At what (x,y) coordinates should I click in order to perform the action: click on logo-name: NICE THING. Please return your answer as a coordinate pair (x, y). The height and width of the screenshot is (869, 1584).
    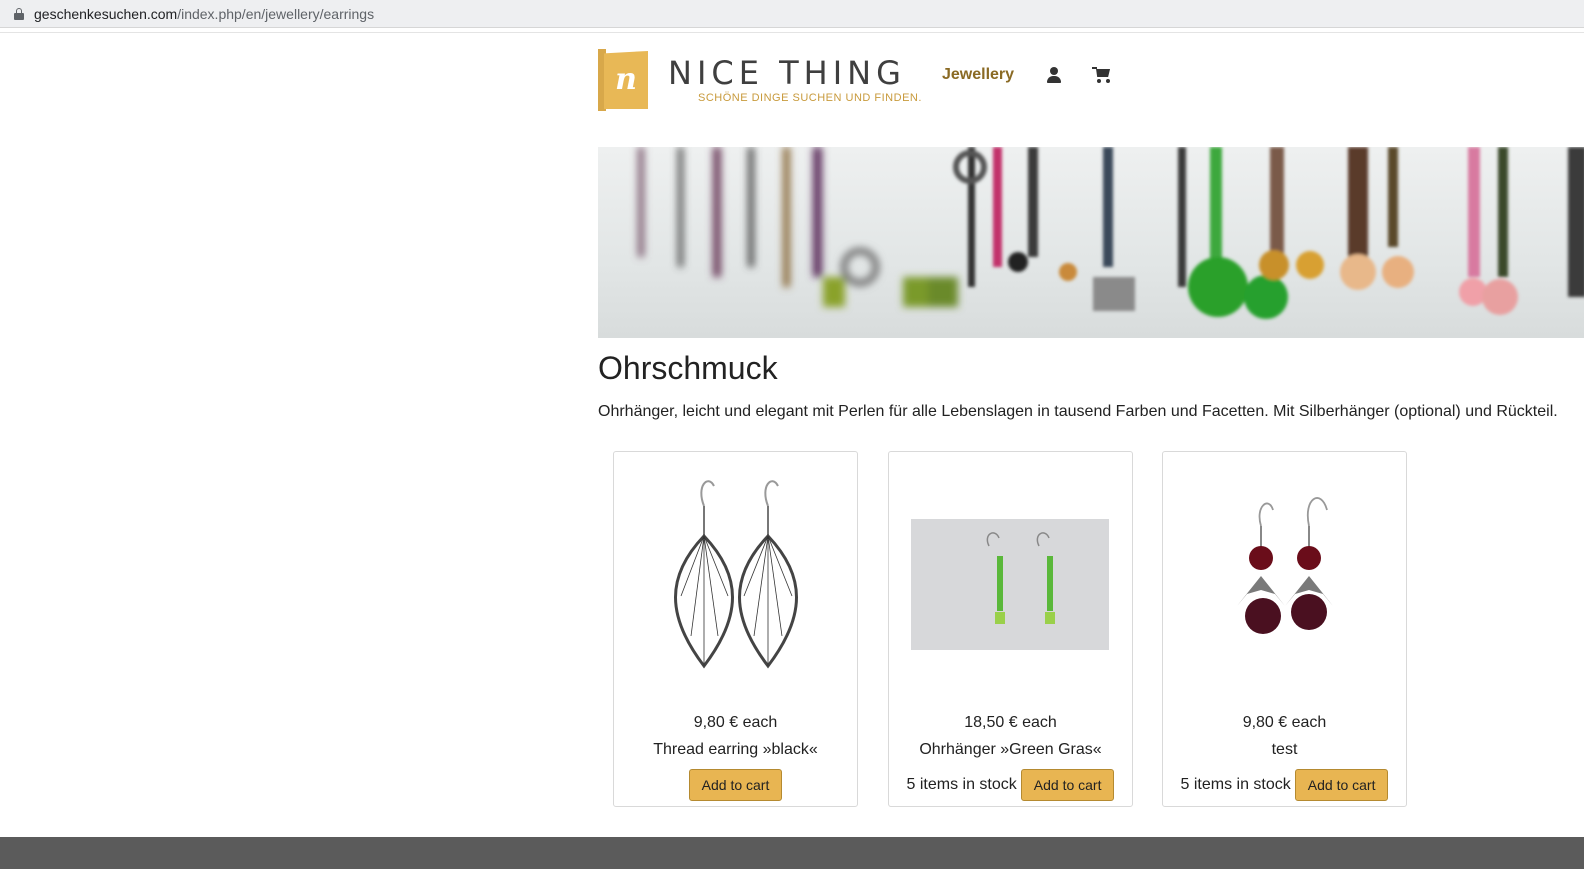
    Looking at the image, I should click on (787, 73).